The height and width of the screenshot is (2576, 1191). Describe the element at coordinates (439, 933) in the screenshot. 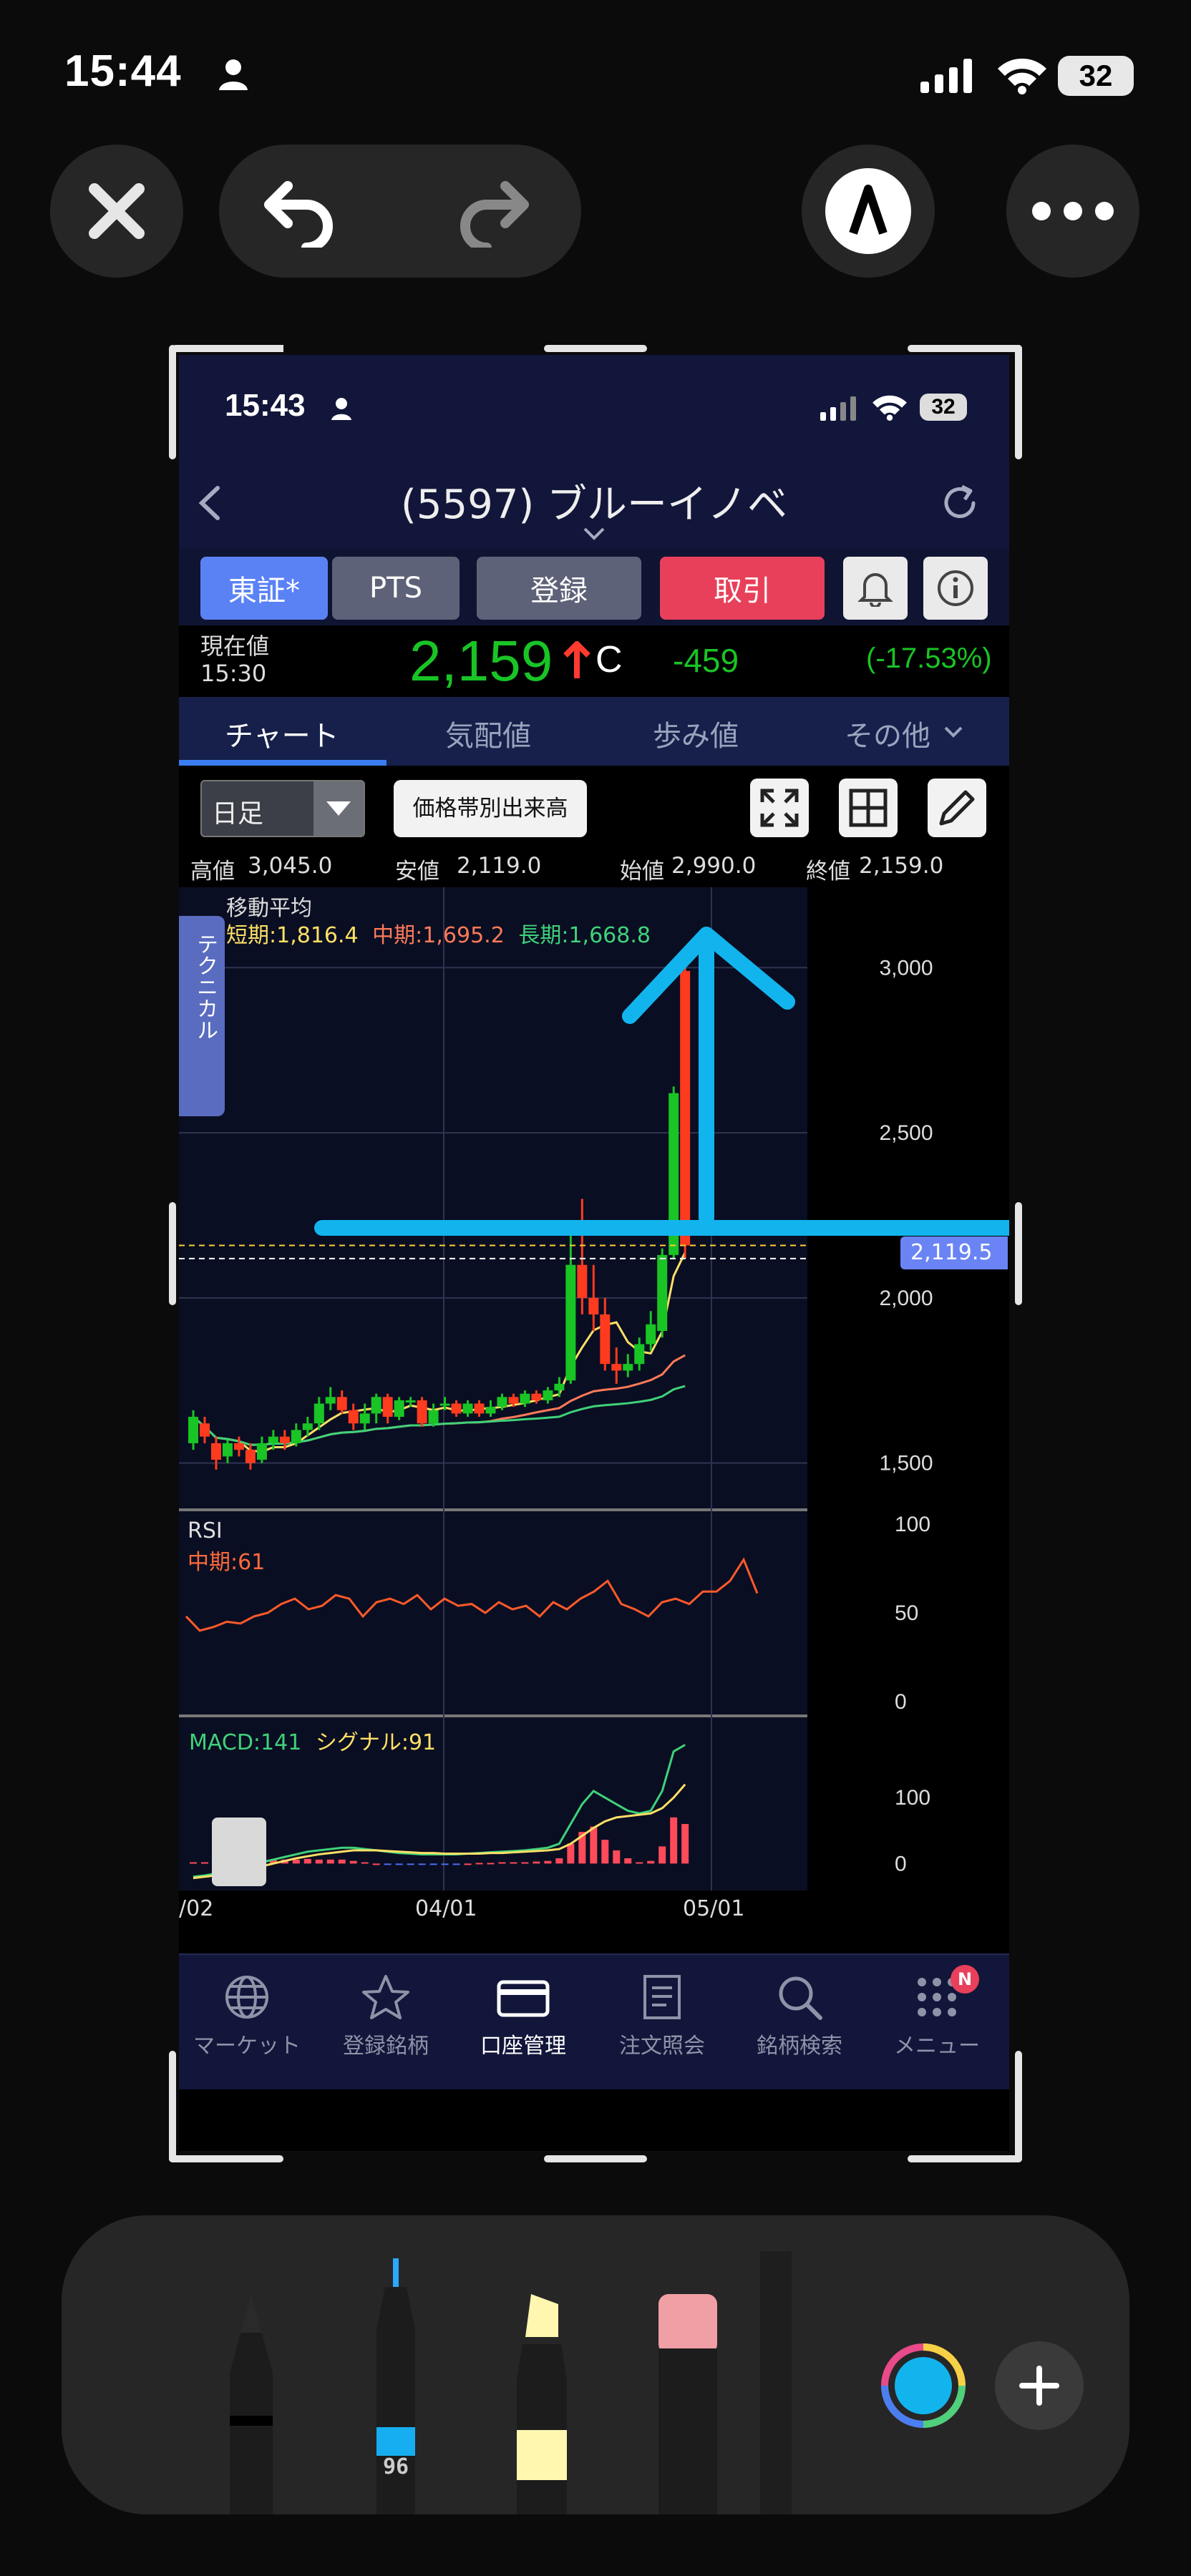

I see `ma-values: 短期:1,816.4 中期:1,695.2 長期:1,668.8` at that location.